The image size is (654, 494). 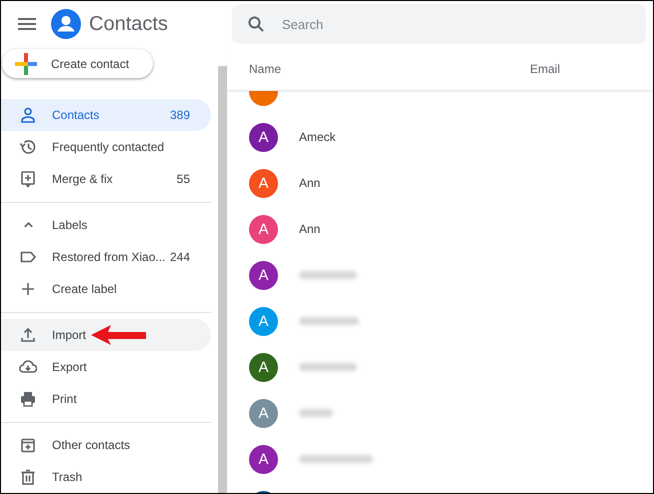 I want to click on person-icon, so click(x=28, y=115).